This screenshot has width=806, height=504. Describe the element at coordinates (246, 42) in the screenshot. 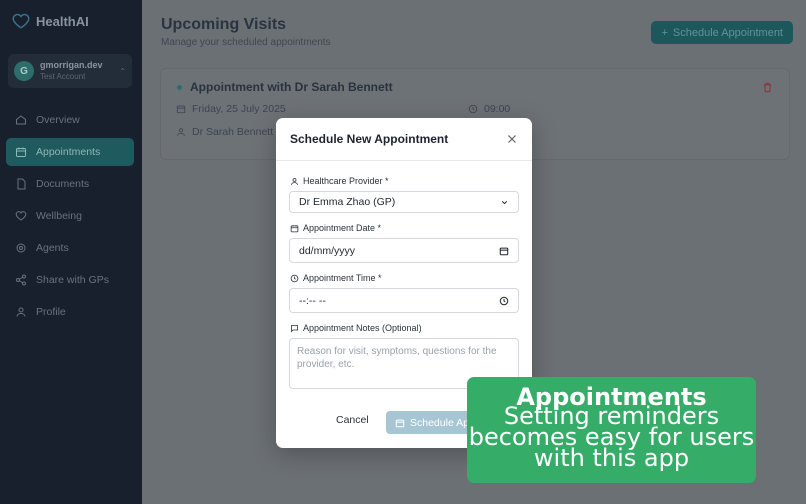

I see `page-subtitle: Manage your scheduled appointments` at that location.